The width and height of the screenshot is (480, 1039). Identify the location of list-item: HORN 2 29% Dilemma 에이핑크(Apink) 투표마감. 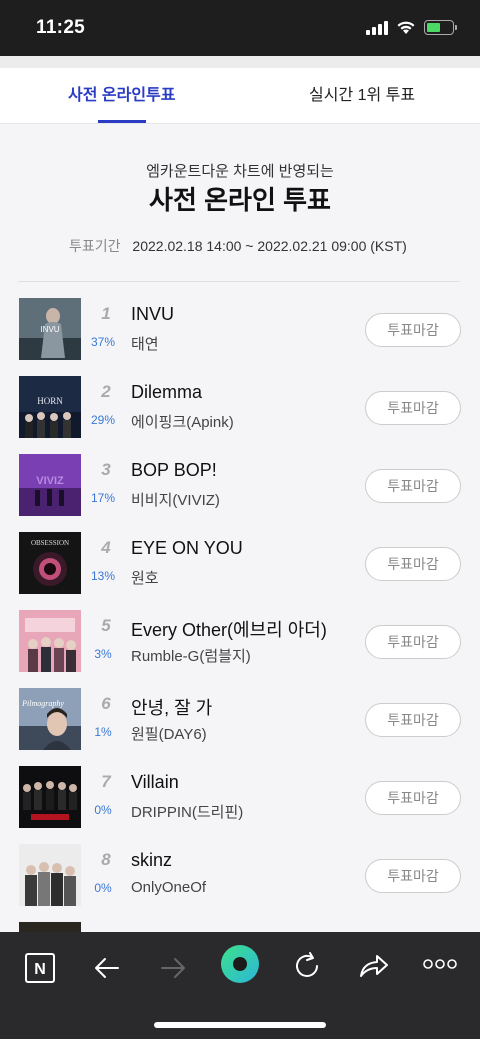
(240, 407).